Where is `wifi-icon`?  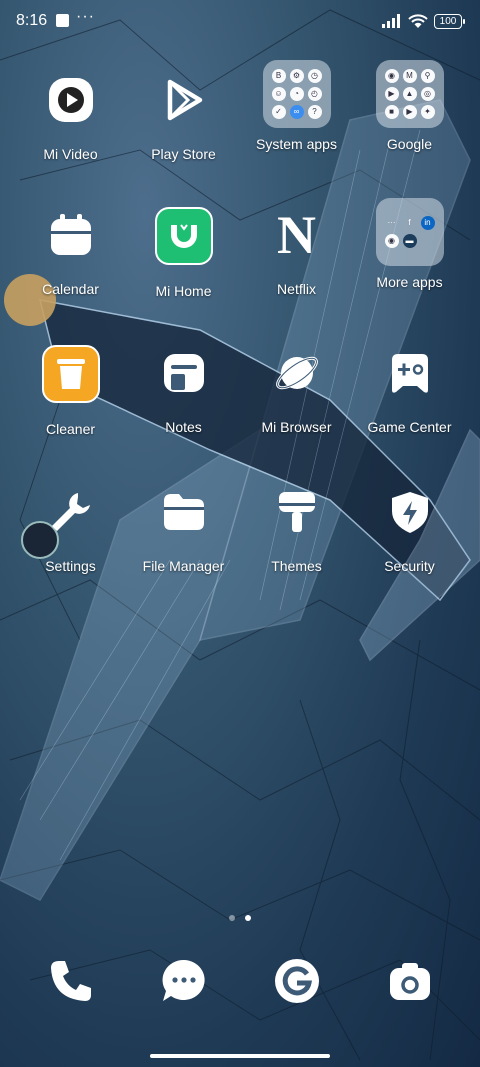 wifi-icon is located at coordinates (418, 20).